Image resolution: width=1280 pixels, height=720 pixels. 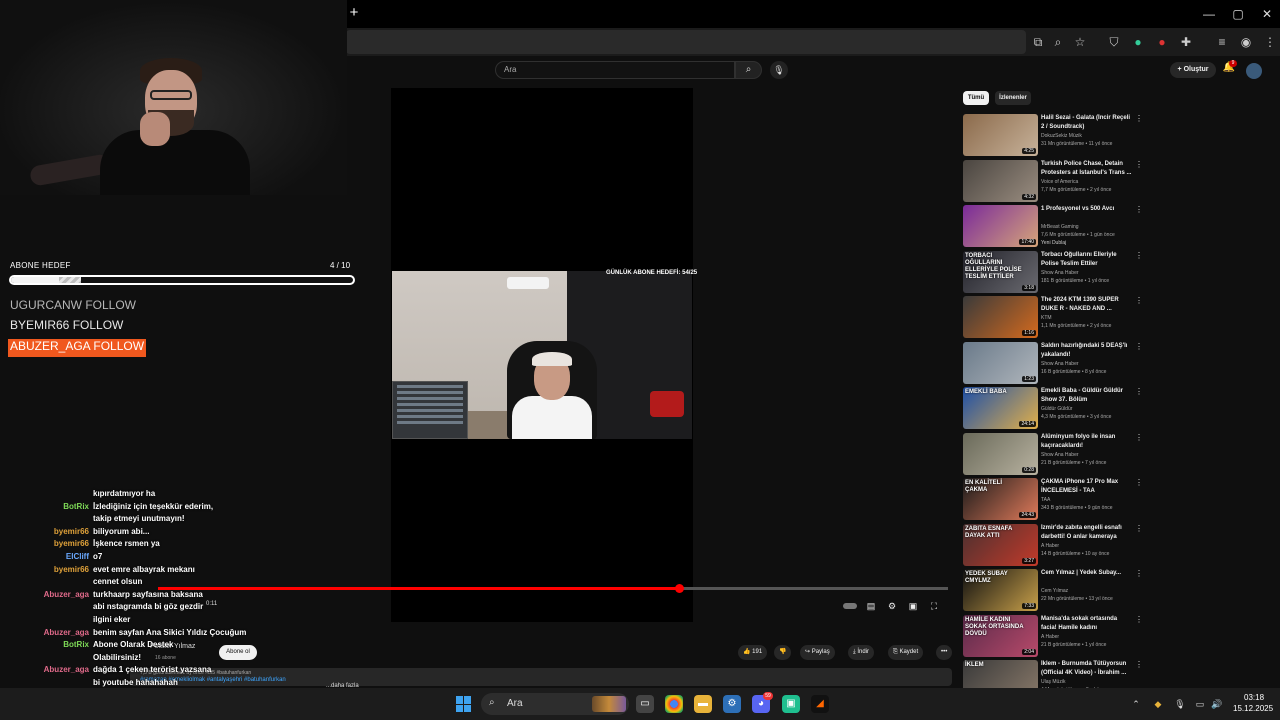 What do you see at coordinates (1136, 704) in the screenshot?
I see `tray-chevron-icon: ⌃` at bounding box center [1136, 704].